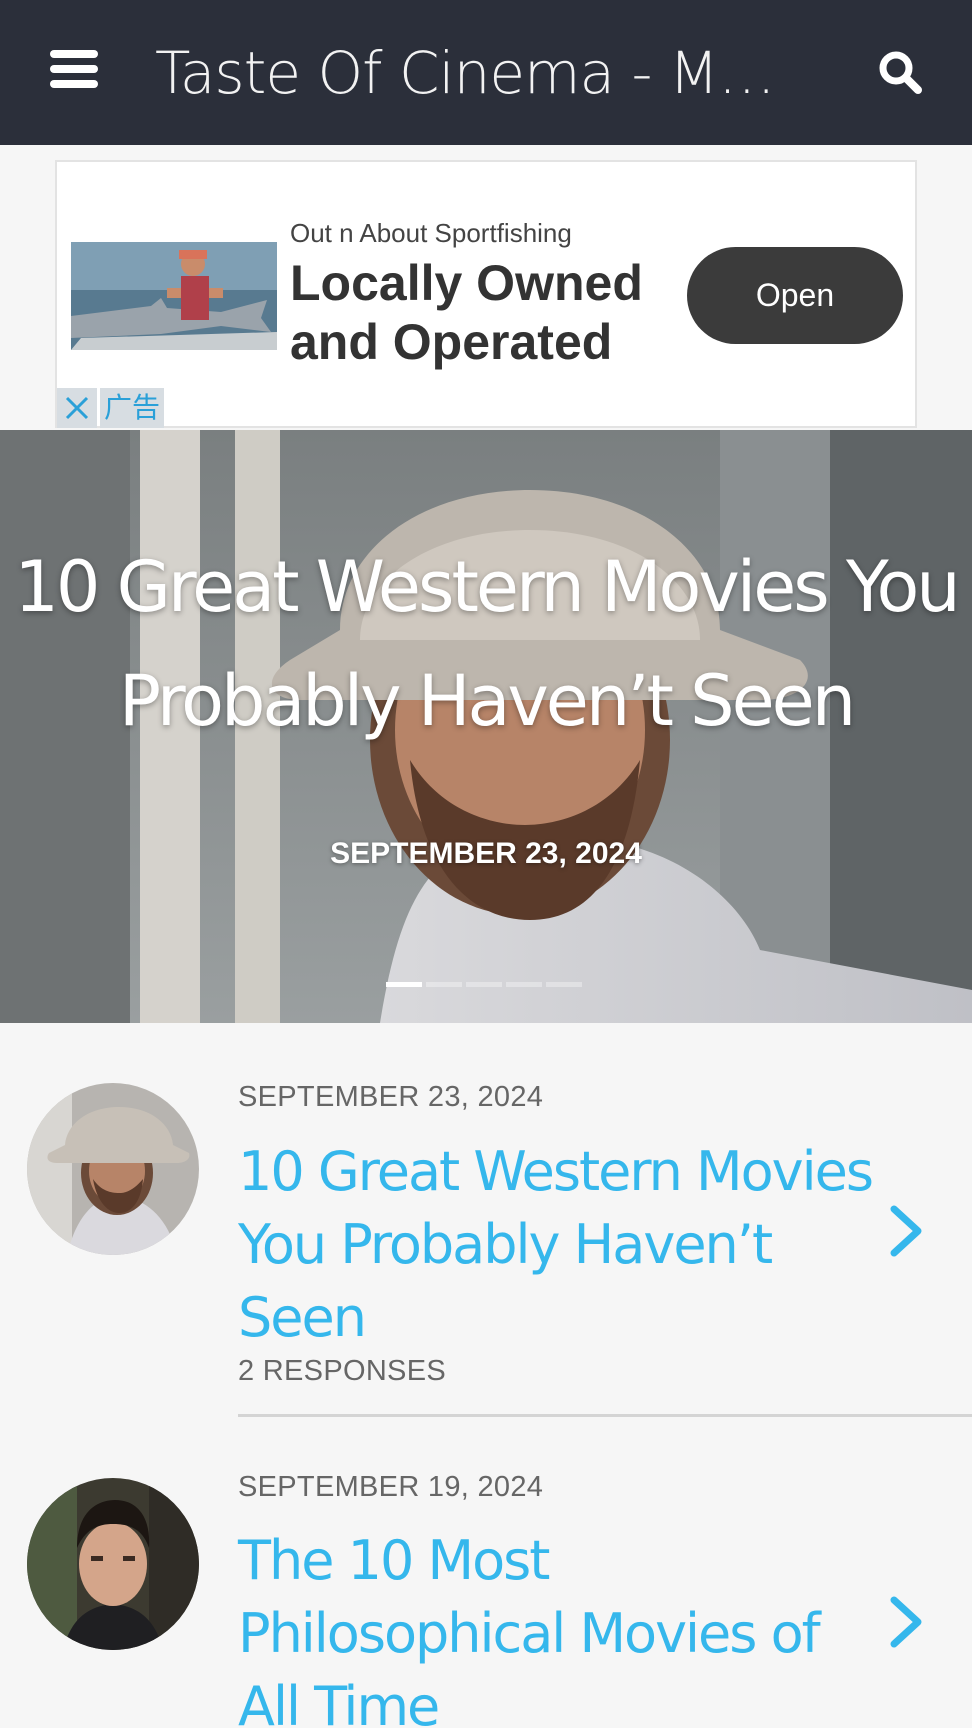  I want to click on ad-fishing-photo, so click(174, 296).